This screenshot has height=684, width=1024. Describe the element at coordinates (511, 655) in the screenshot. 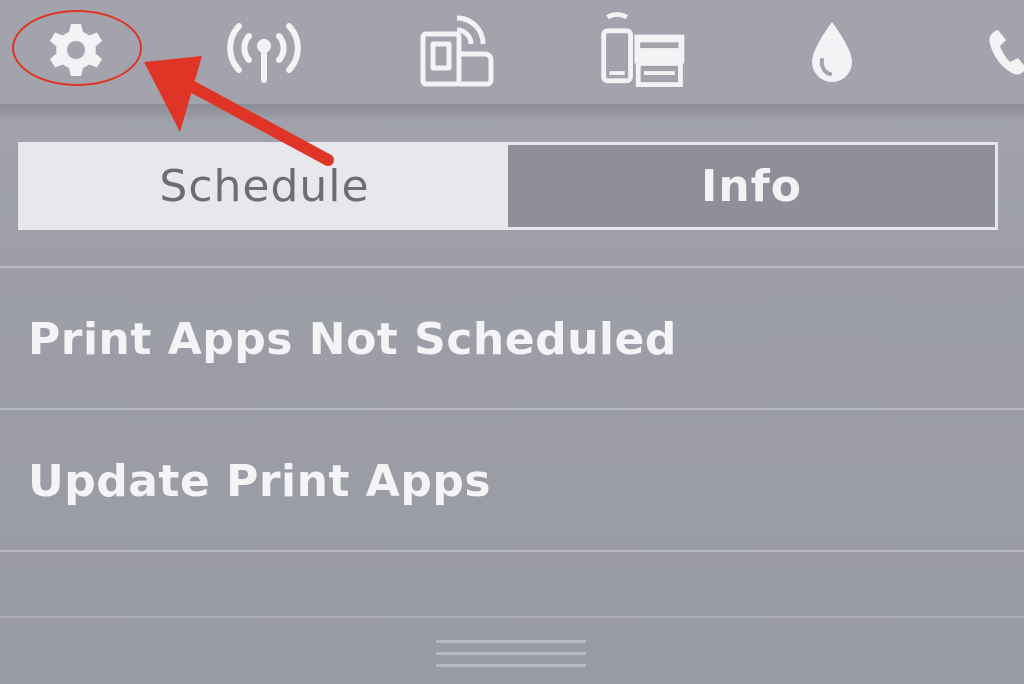

I see `drawer-handle` at that location.